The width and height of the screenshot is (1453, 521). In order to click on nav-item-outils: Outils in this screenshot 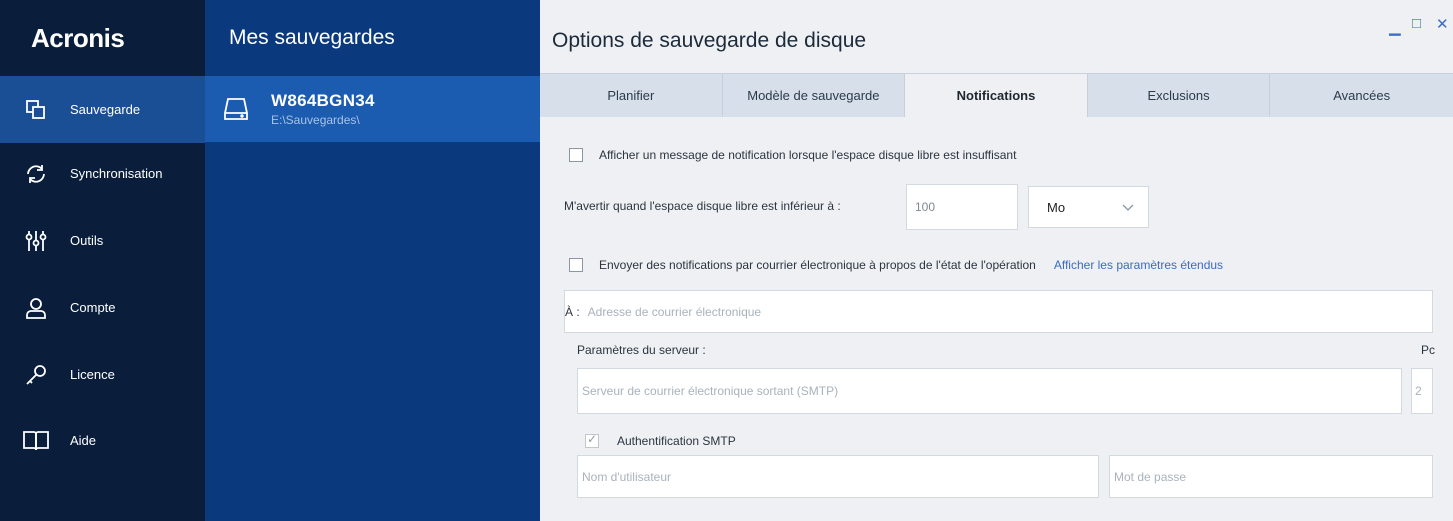, I will do `click(102, 240)`.